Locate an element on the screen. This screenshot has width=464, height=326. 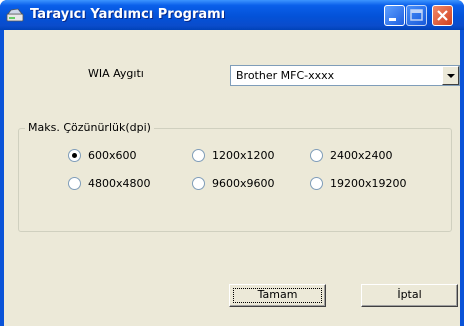
radio-9600x9600 is located at coordinates (198, 183).